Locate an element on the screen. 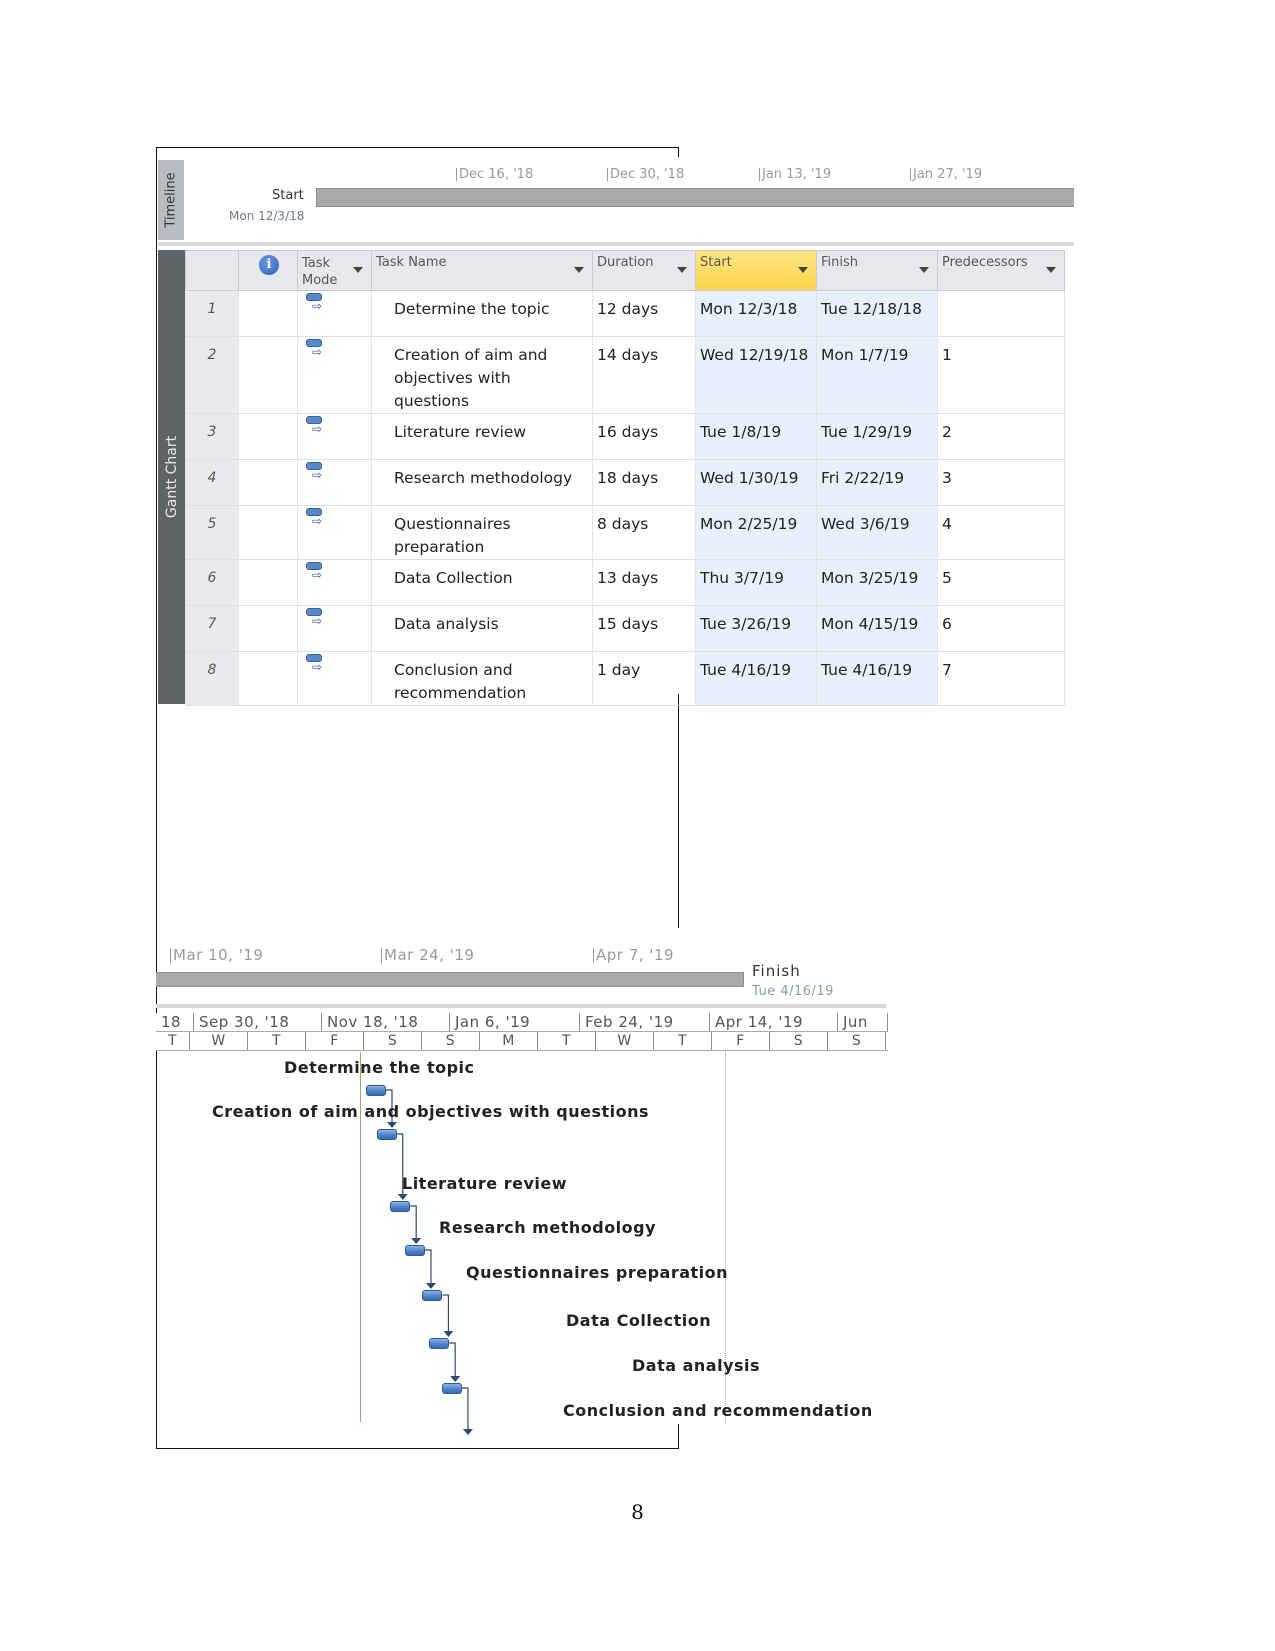 The height and width of the screenshot is (1651, 1275). task-bar-label: Conclusion and recommendation is located at coordinates (718, 1410).